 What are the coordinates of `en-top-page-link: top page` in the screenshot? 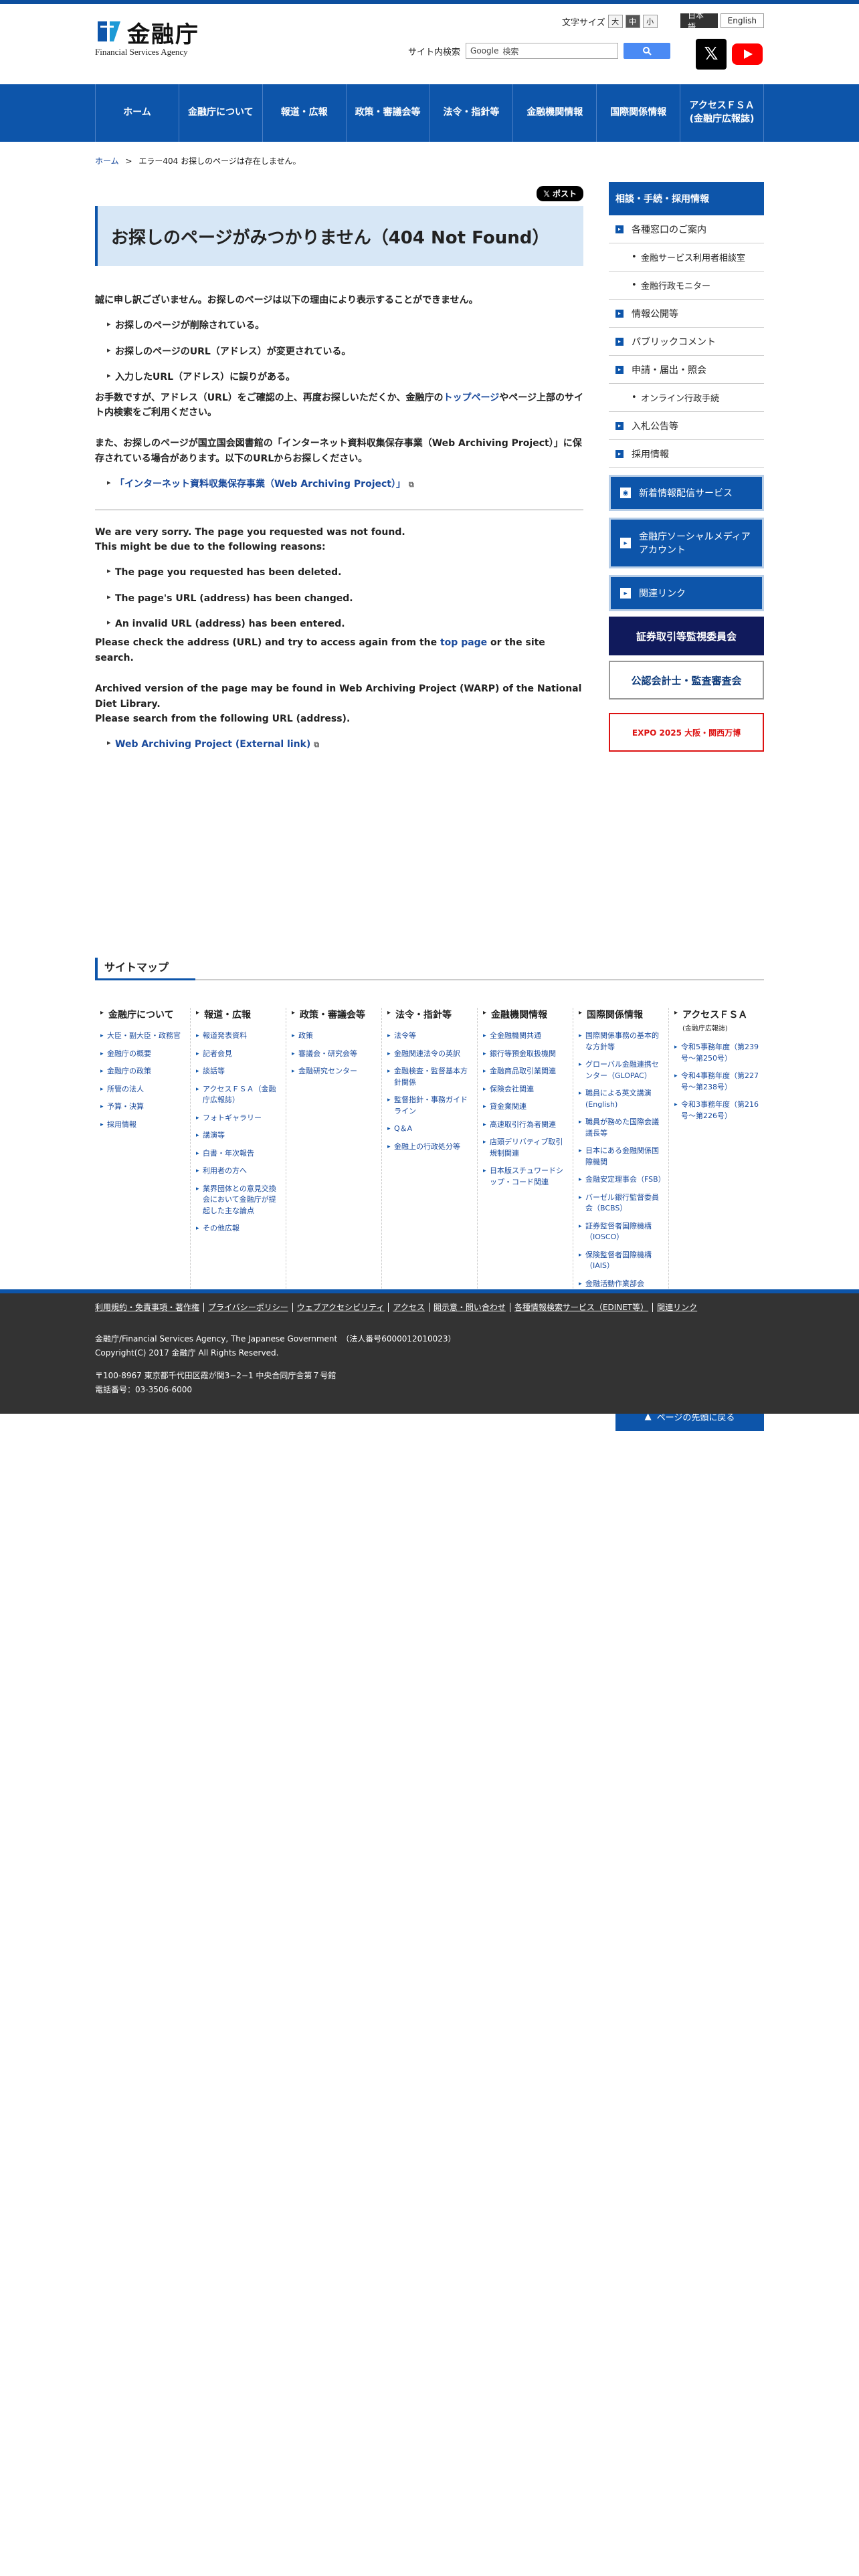 It's located at (464, 643).